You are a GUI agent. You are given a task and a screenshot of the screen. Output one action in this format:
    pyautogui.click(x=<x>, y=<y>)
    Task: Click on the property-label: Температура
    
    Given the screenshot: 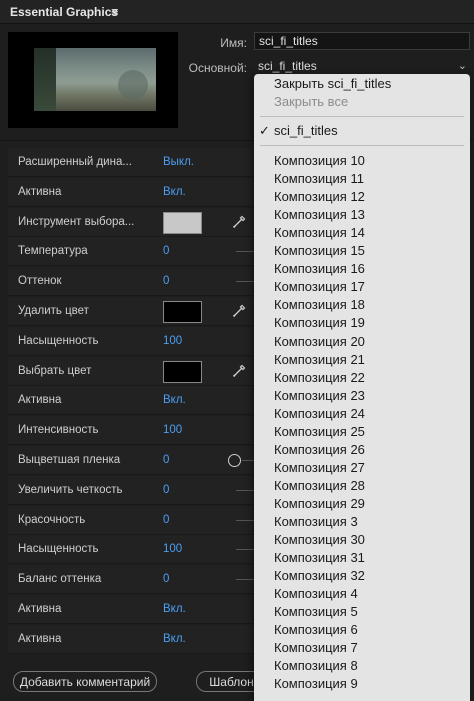 What is the action you would take?
    pyautogui.click(x=53, y=251)
    